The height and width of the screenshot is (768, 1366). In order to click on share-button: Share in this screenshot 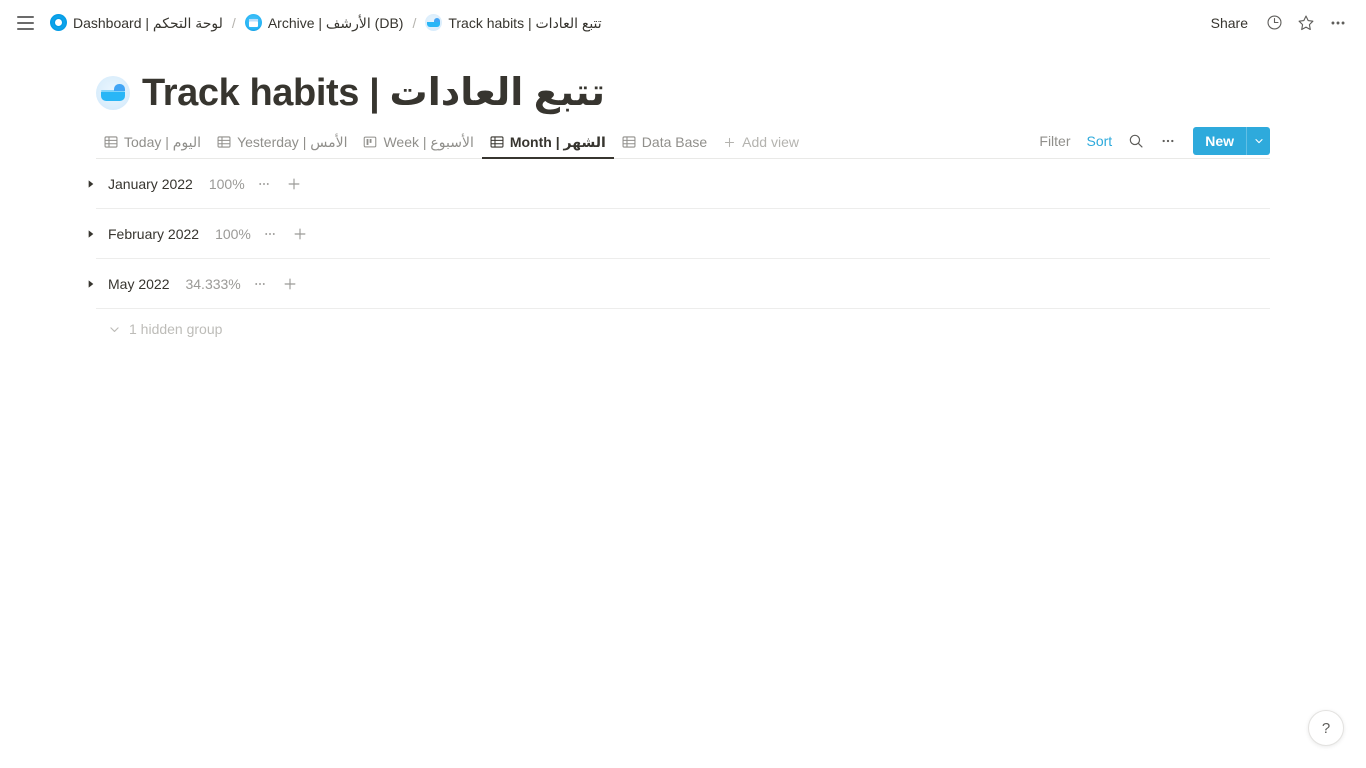, I will do `click(1229, 23)`.